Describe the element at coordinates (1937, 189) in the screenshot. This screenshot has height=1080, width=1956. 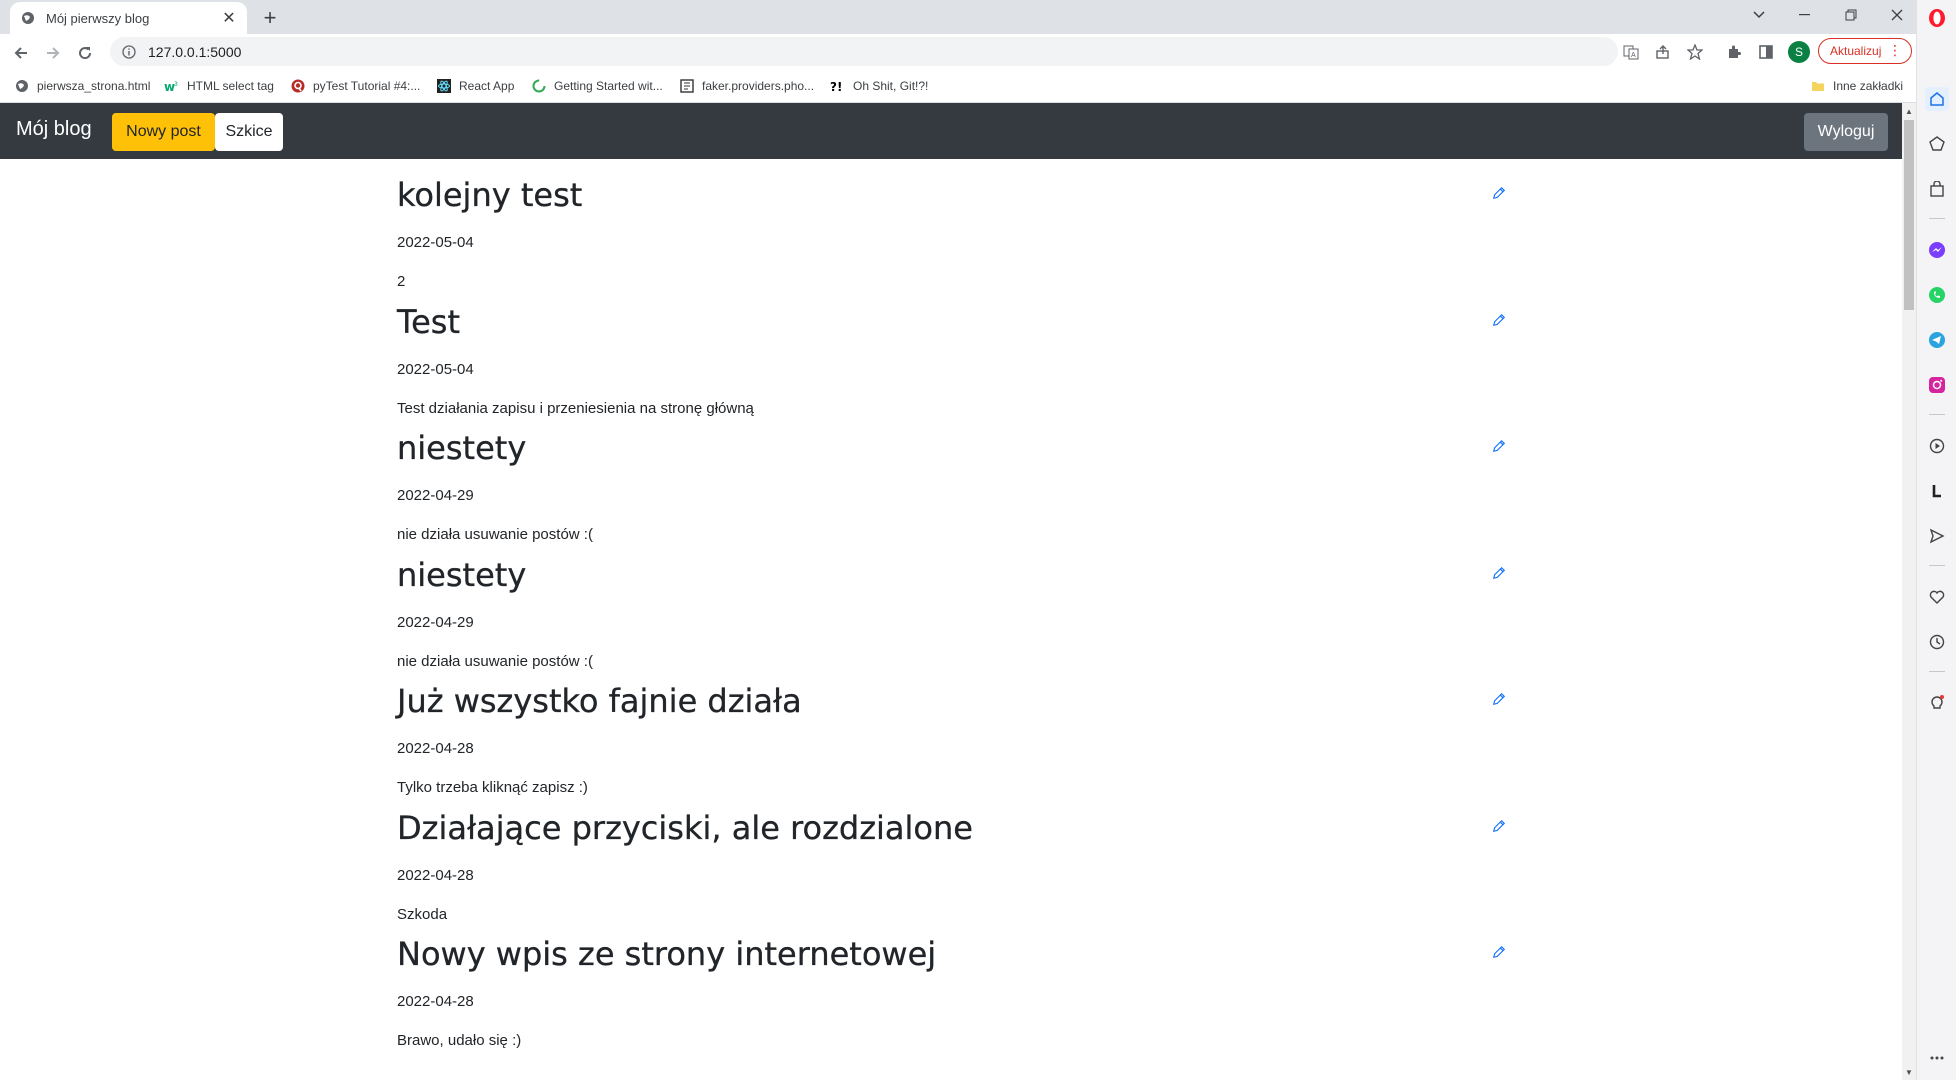
I see `shopping-bag-icon` at that location.